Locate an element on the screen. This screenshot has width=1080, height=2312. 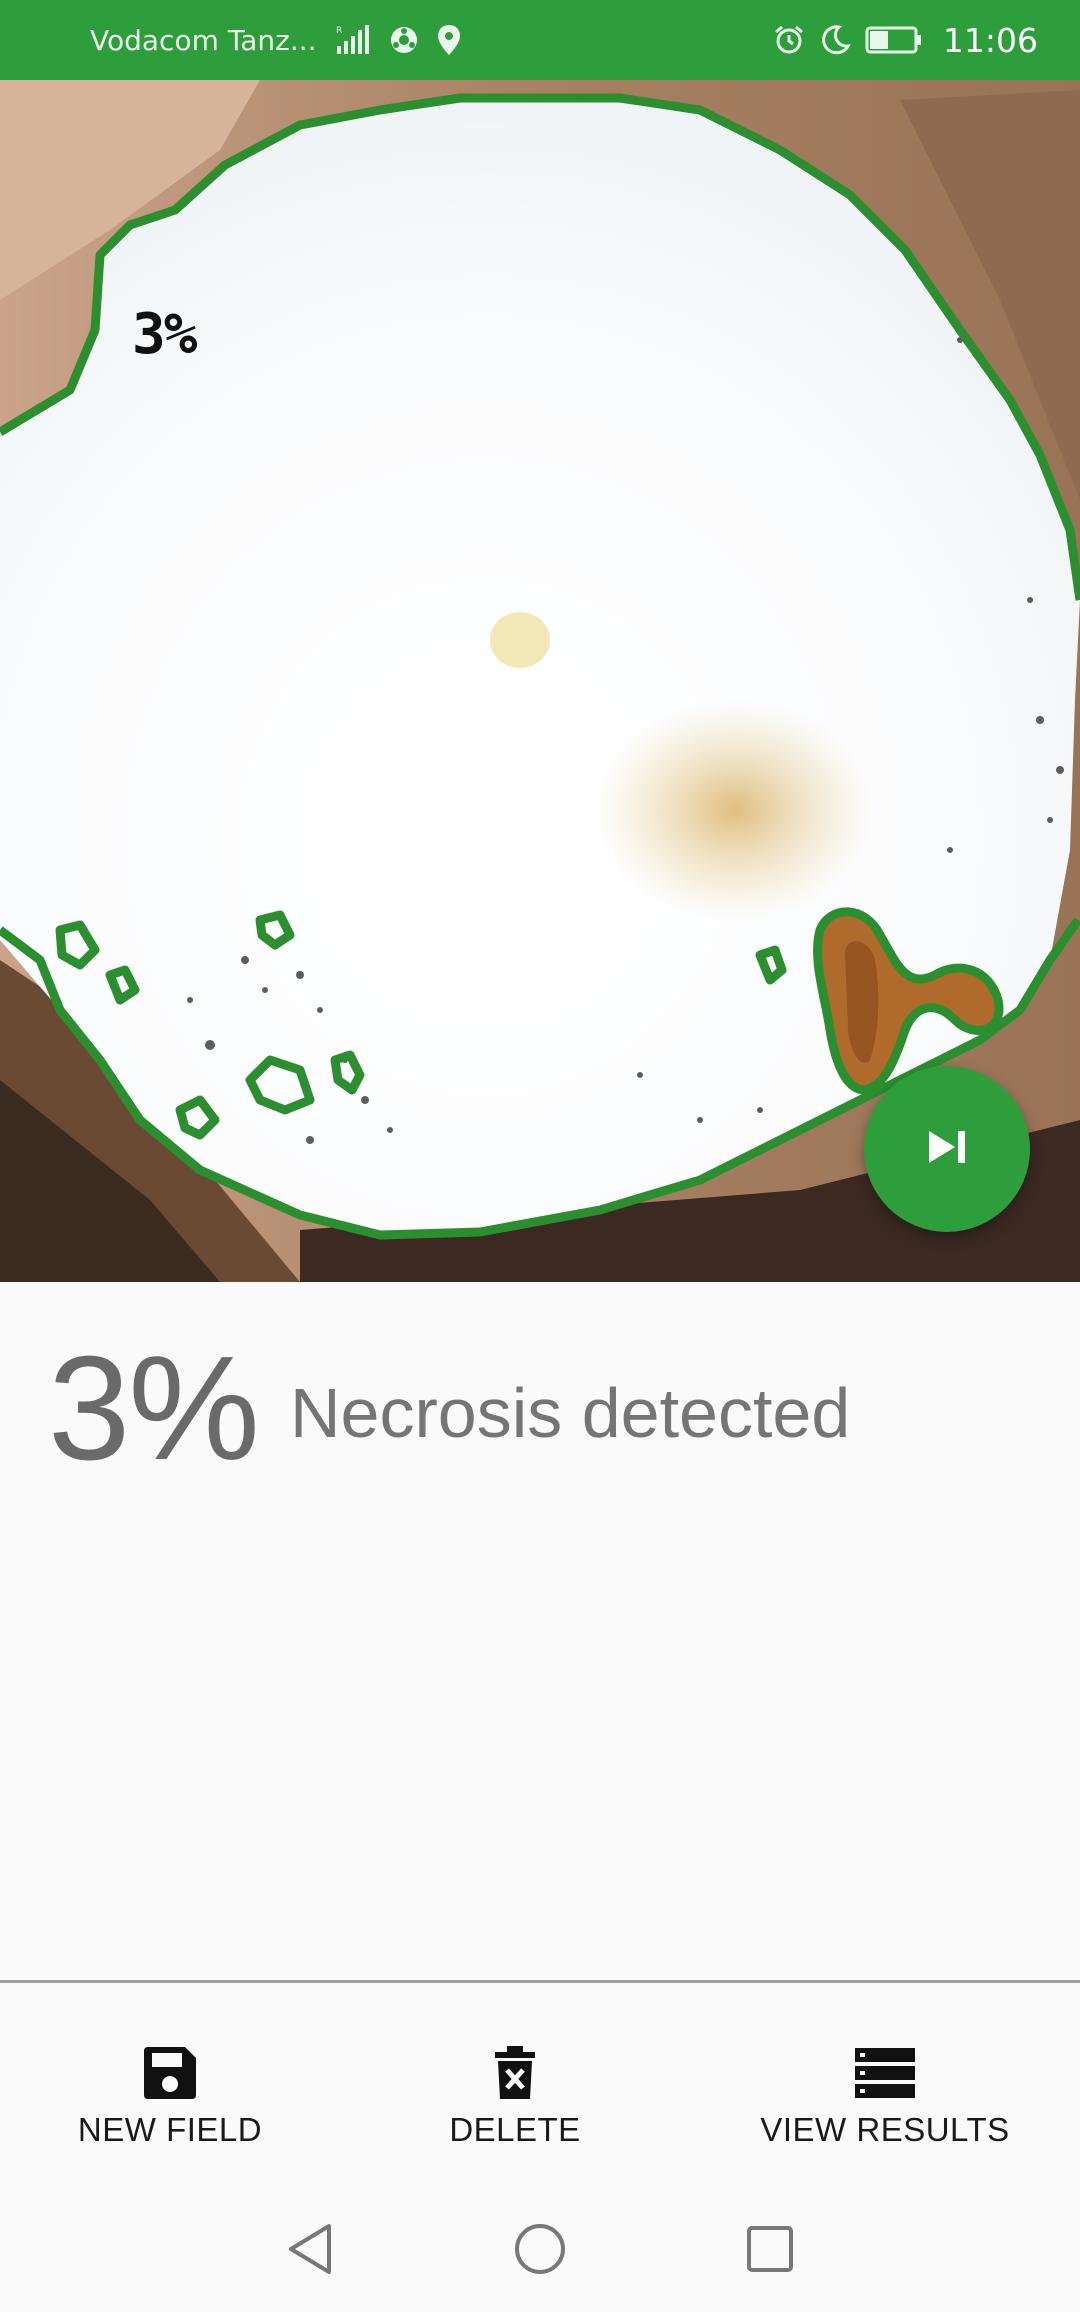
clock: 11:06 is located at coordinates (990, 40).